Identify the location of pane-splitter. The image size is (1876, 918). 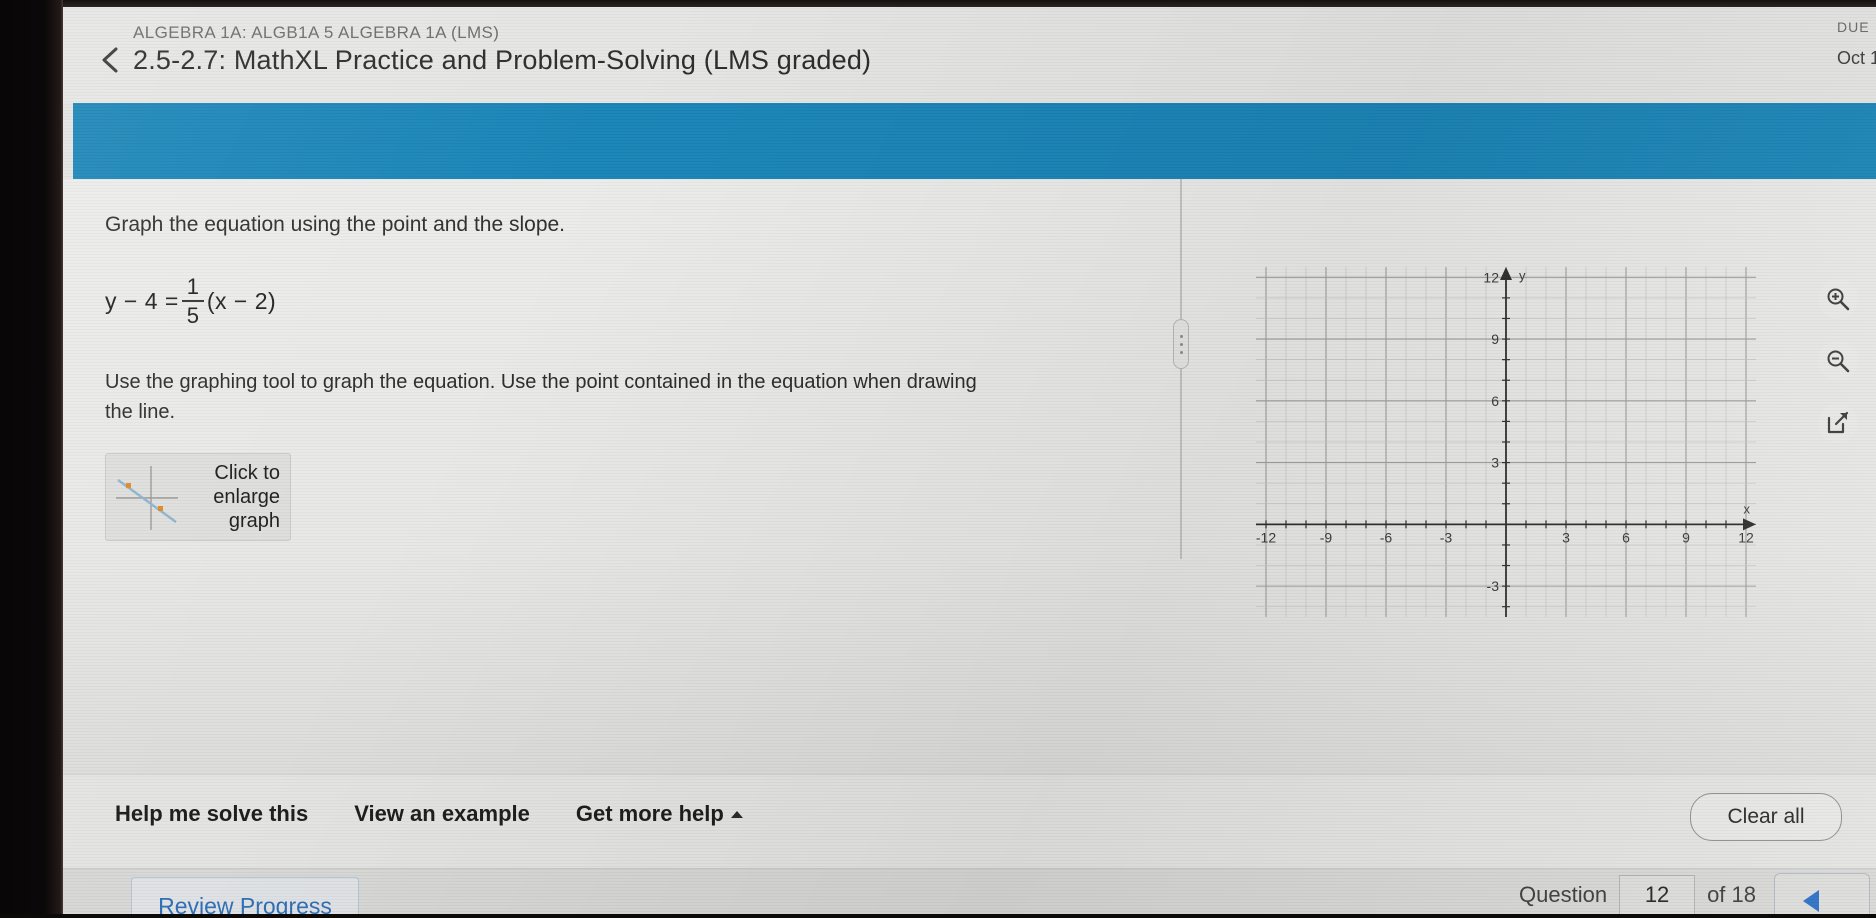
(1181, 369).